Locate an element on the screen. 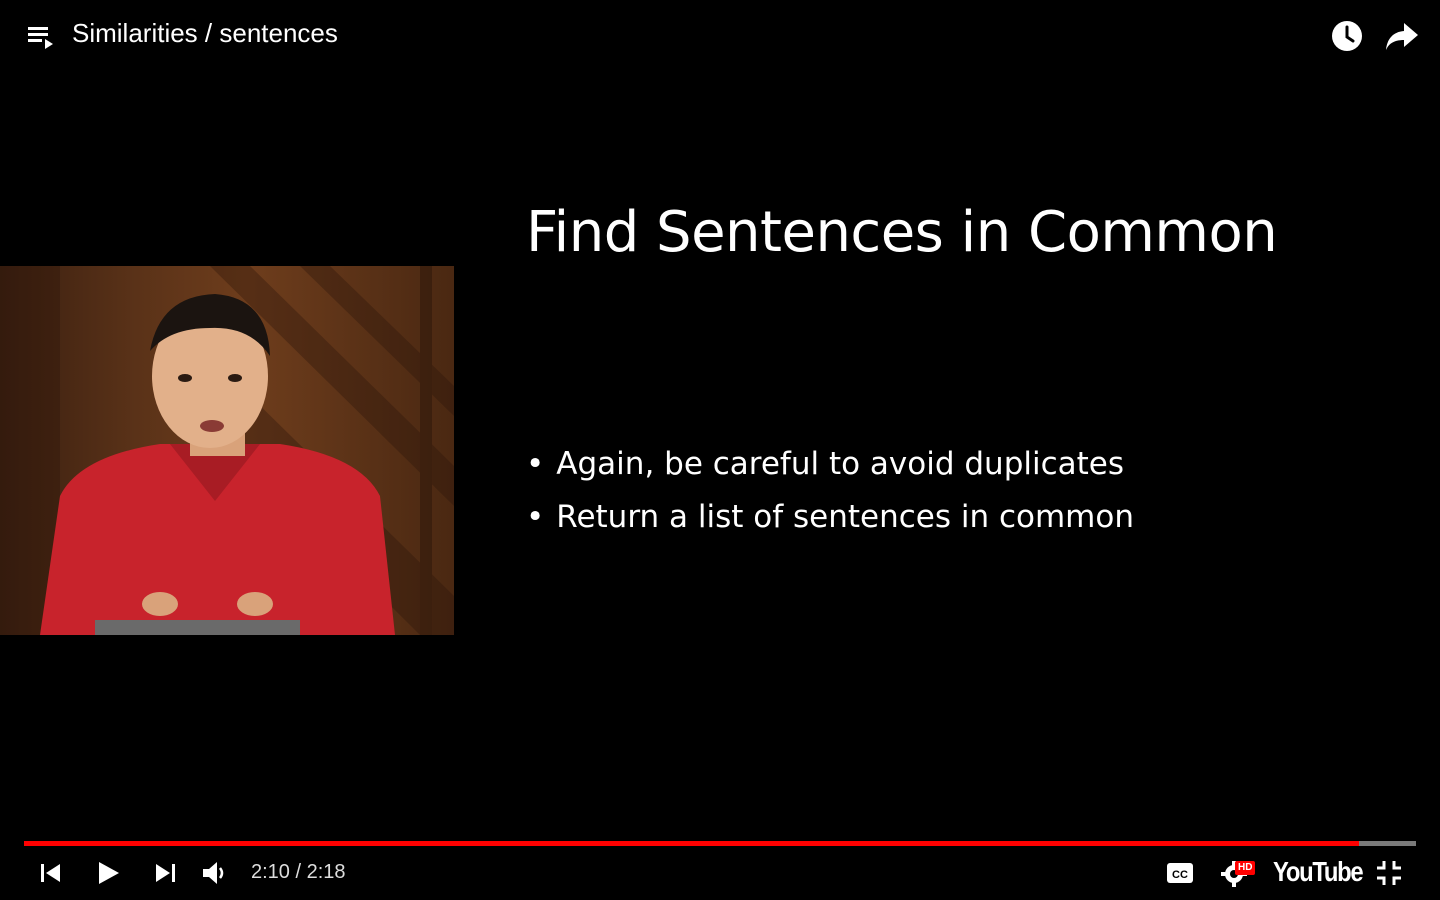 The height and width of the screenshot is (900, 1440). progress-bar is located at coordinates (720, 843).